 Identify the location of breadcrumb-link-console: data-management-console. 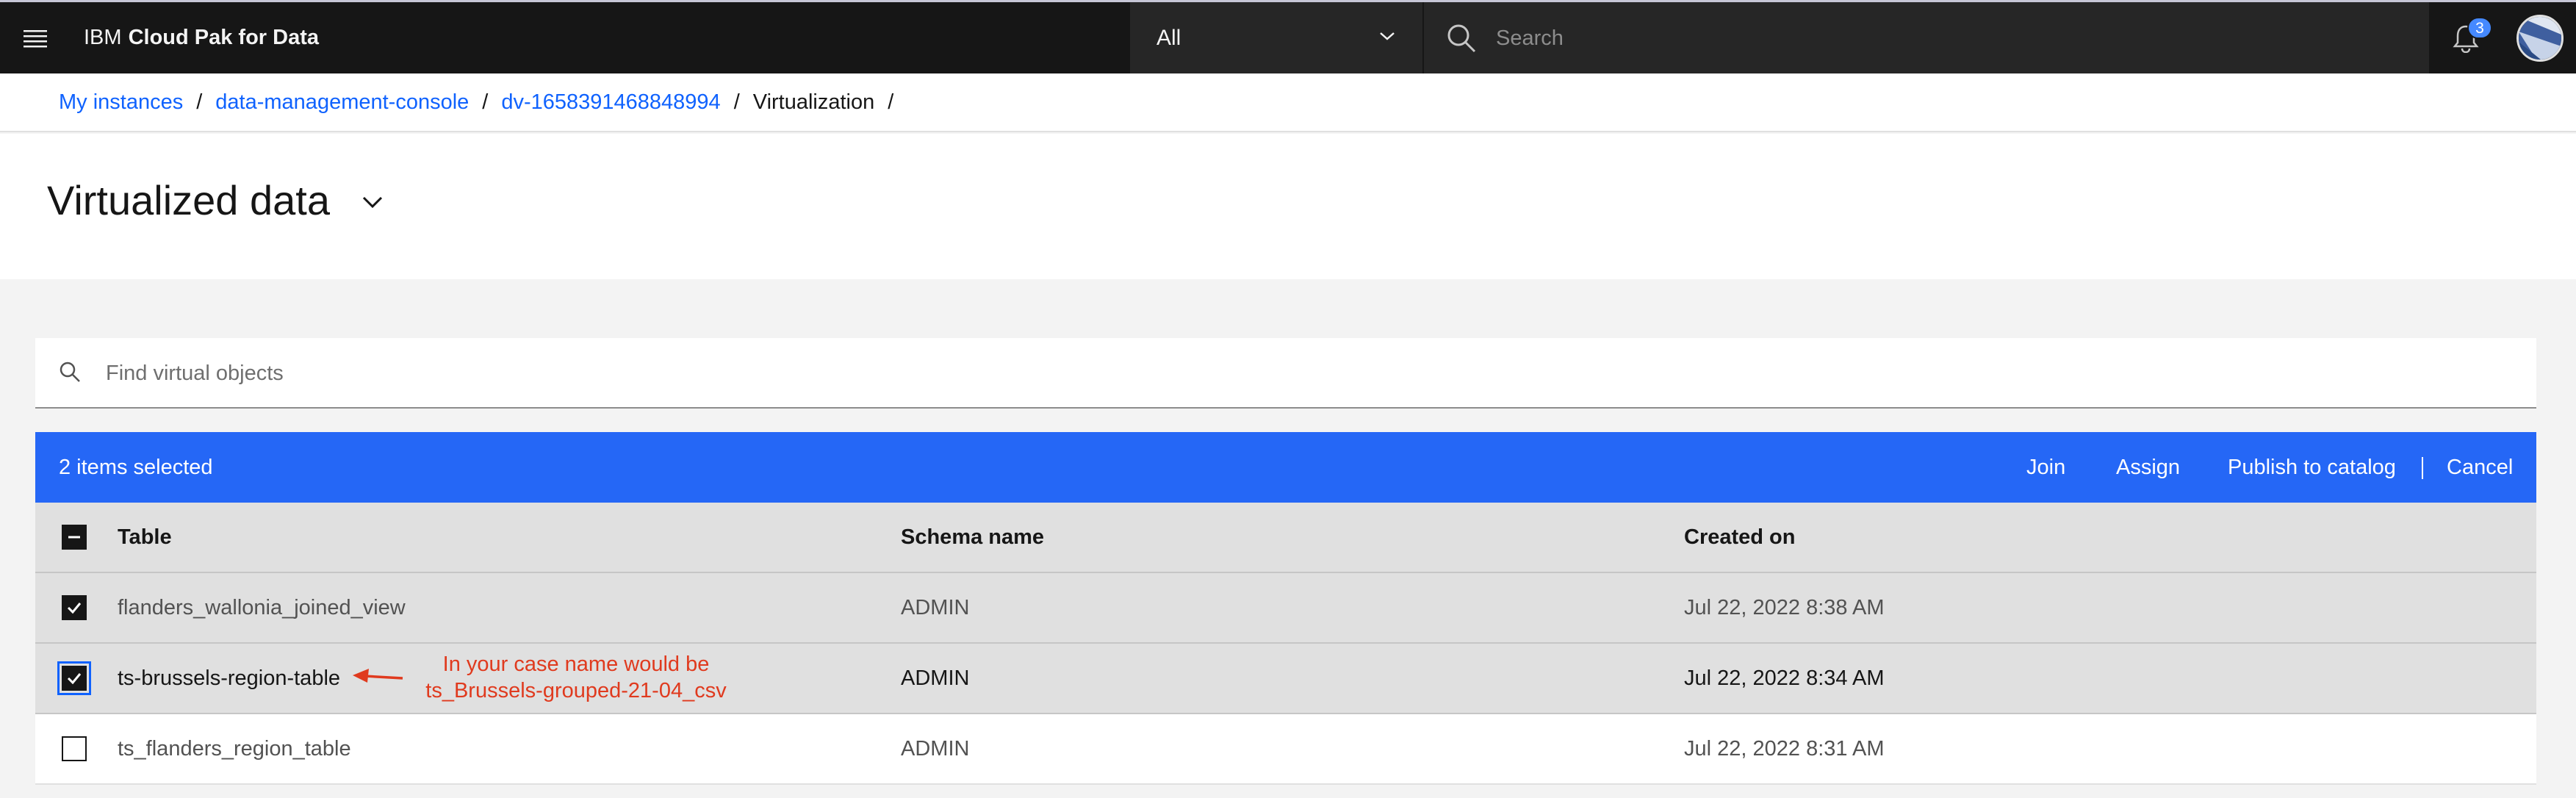
(342, 102).